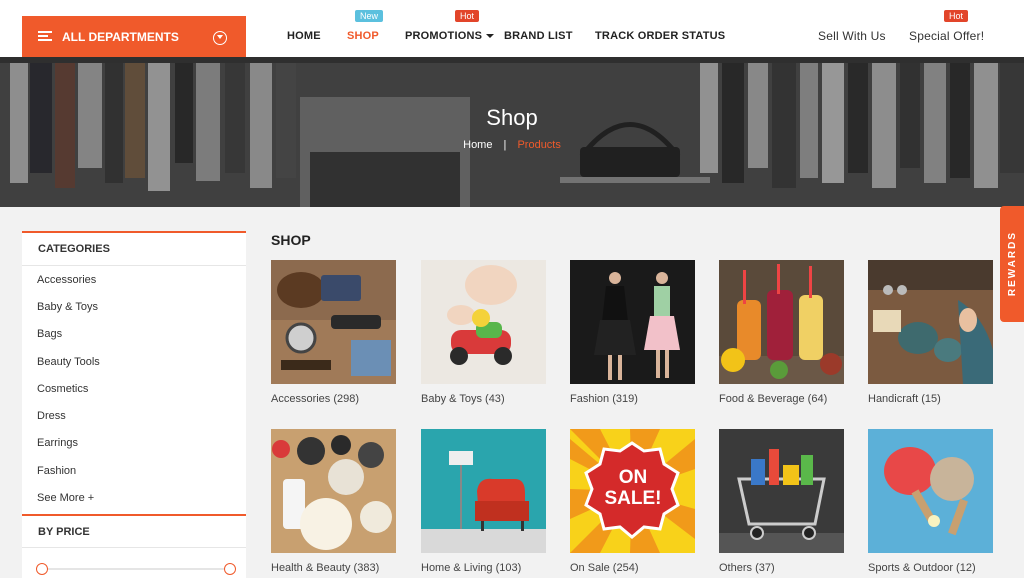  I want to click on others-image, so click(781, 491).